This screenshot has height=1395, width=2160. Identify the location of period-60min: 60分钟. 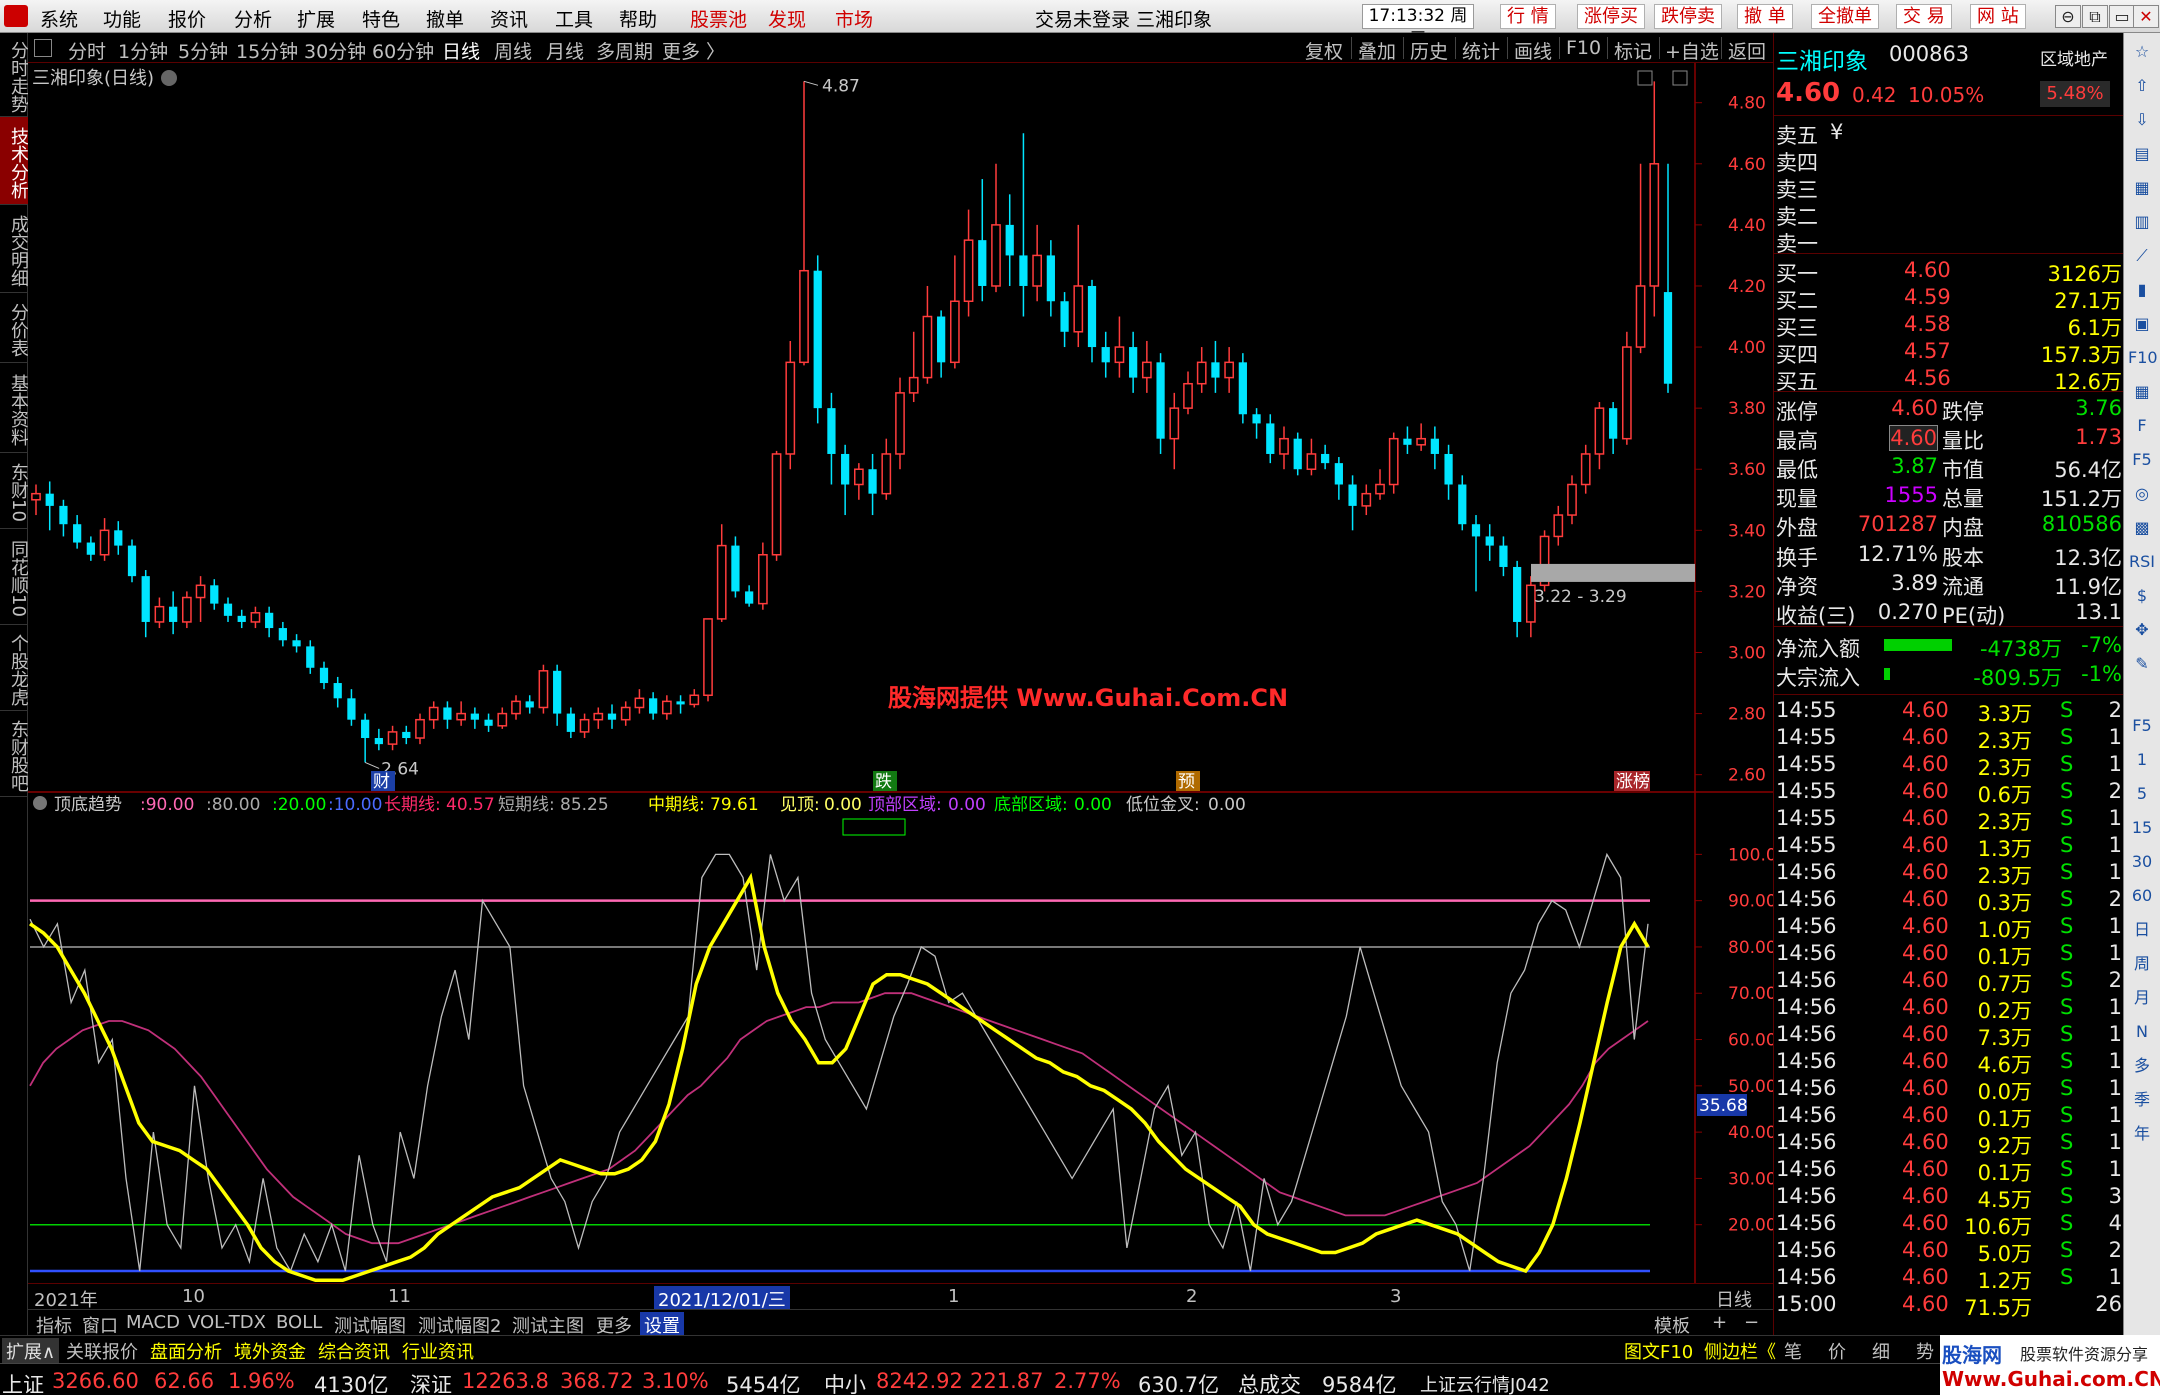
(403, 50).